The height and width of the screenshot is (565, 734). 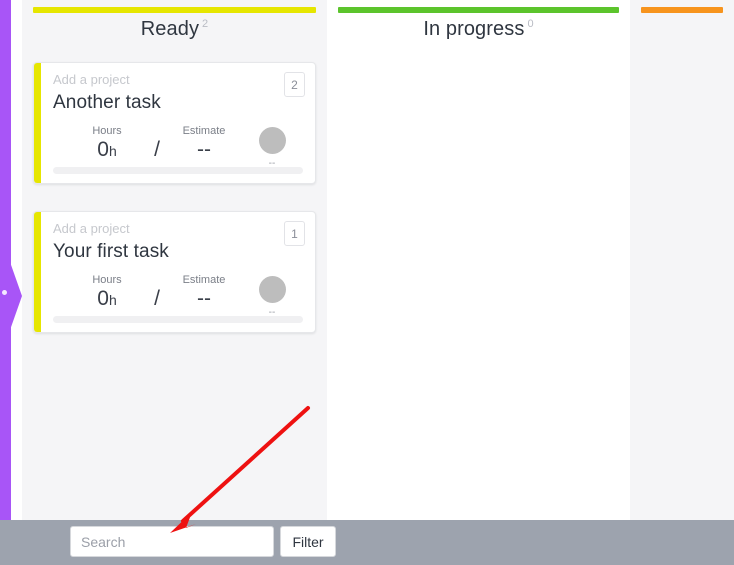 What do you see at coordinates (682, 10) in the screenshot?
I see `column-color-bar-next` at bounding box center [682, 10].